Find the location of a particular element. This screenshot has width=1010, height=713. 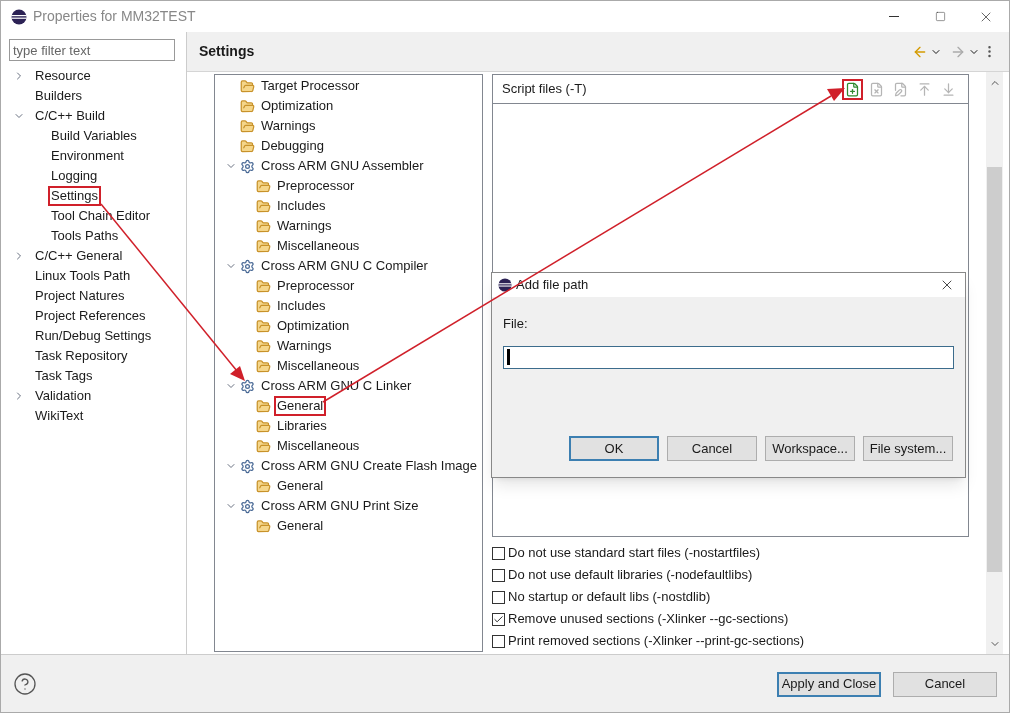

sidebar-item: Task Tags is located at coordinates (64, 376).